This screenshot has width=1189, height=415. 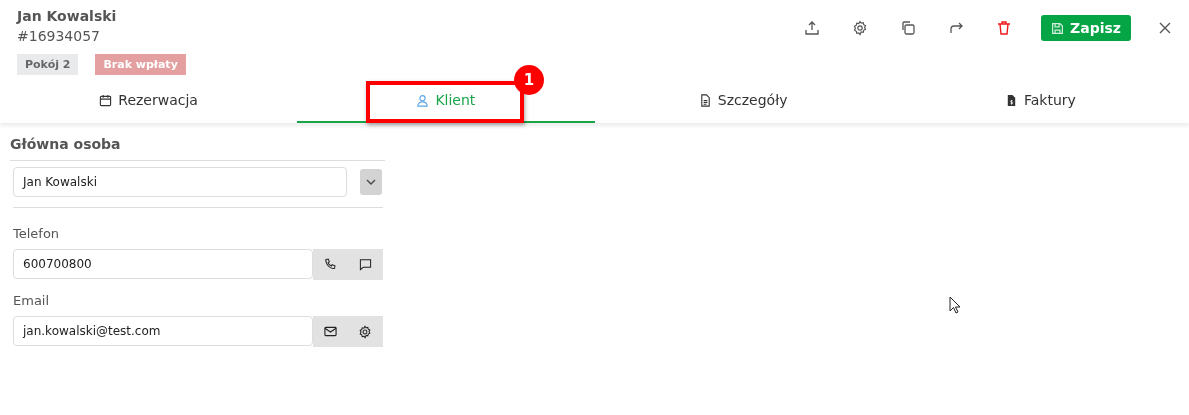 What do you see at coordinates (1165, 28) in the screenshot?
I see `close-icon` at bounding box center [1165, 28].